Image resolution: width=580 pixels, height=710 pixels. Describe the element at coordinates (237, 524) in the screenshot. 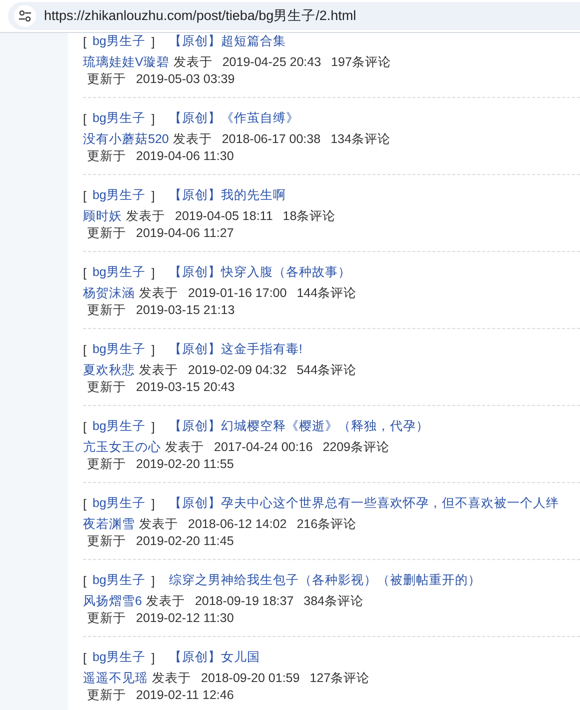

I see `posted-time: 2018-06-12 14:02` at that location.